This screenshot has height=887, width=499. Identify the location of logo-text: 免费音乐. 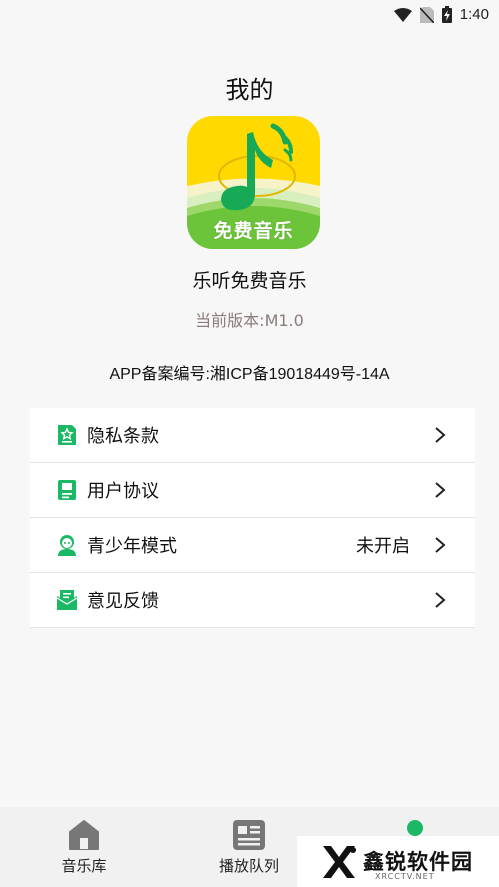
(253, 231).